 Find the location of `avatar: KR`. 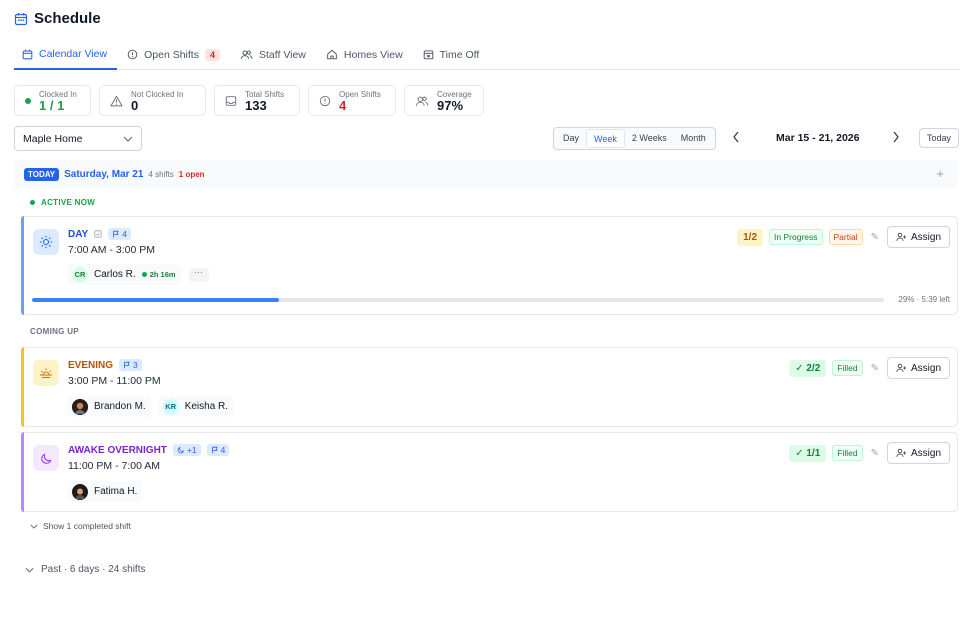

avatar: KR is located at coordinates (170, 406).